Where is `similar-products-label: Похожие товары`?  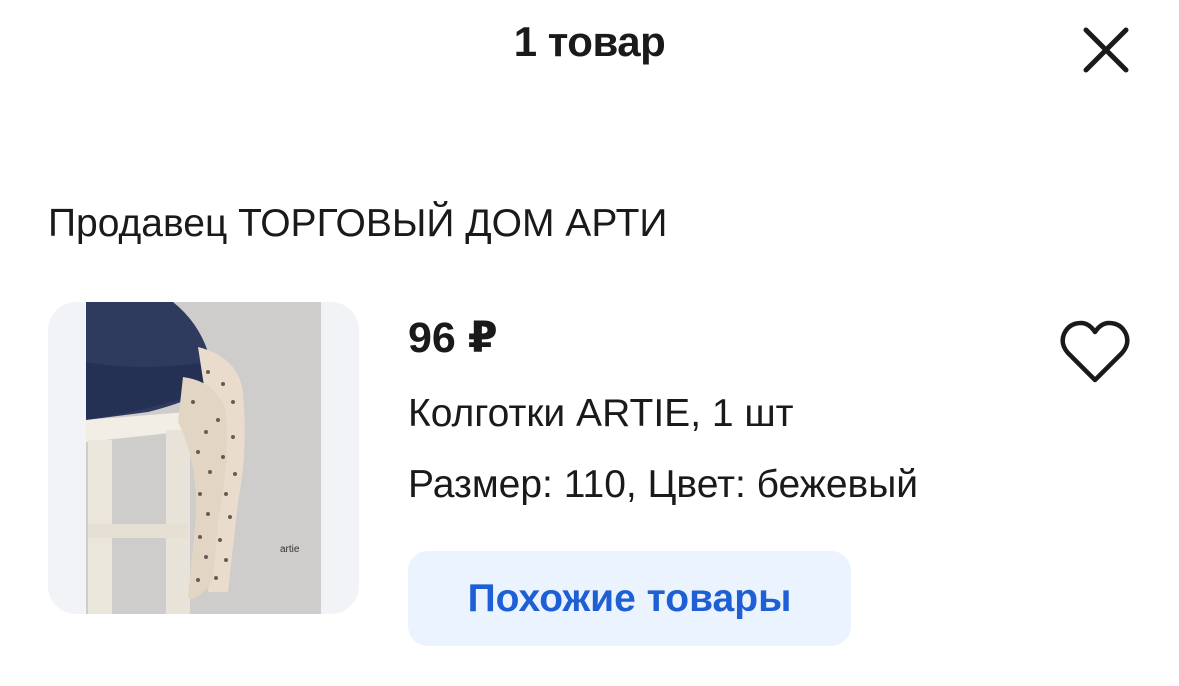 similar-products-label: Похожие товары is located at coordinates (629, 598).